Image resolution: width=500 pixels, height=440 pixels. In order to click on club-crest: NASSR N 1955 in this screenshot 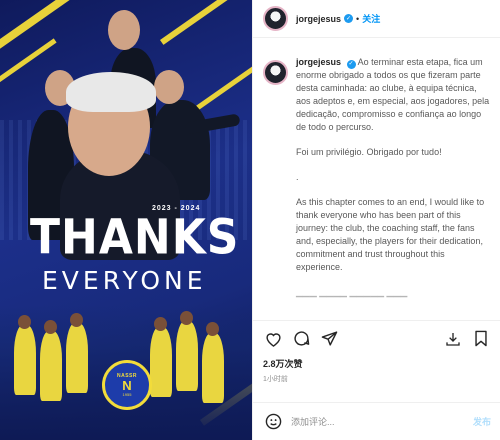, I will do `click(127, 385)`.